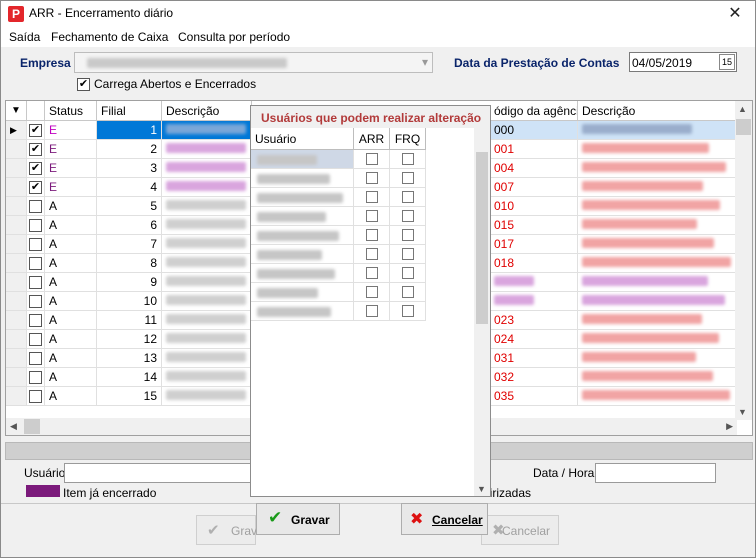 The image size is (756, 558). What do you see at coordinates (408, 139) in the screenshot?
I see `popup-header-frq: FRQ` at bounding box center [408, 139].